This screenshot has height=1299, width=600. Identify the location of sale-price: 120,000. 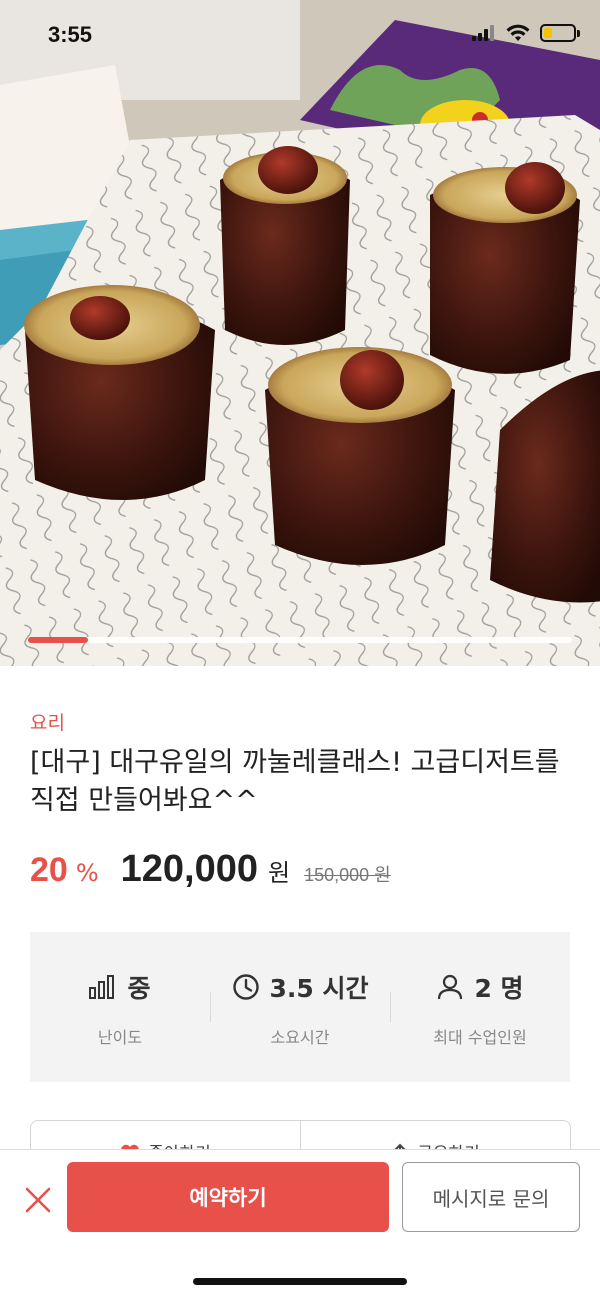
(189, 869).